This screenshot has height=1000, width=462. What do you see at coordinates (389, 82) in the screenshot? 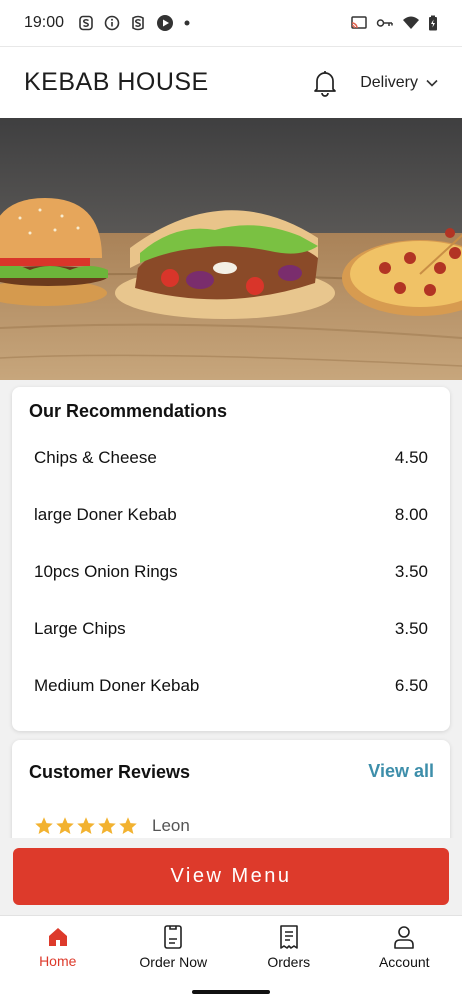
I see `delivery-mode-label: Delivery` at bounding box center [389, 82].